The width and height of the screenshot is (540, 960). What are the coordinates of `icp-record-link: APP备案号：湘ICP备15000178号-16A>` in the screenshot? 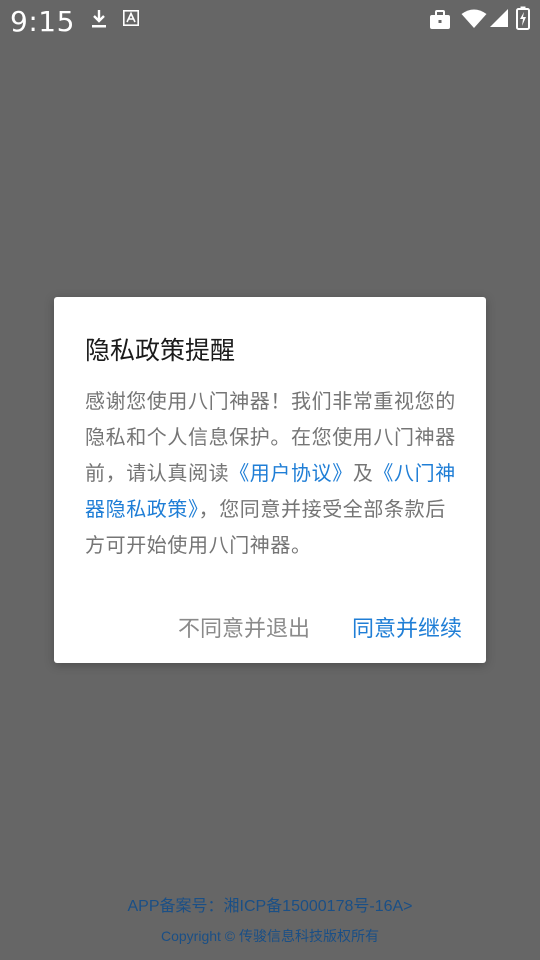 It's located at (270, 904).